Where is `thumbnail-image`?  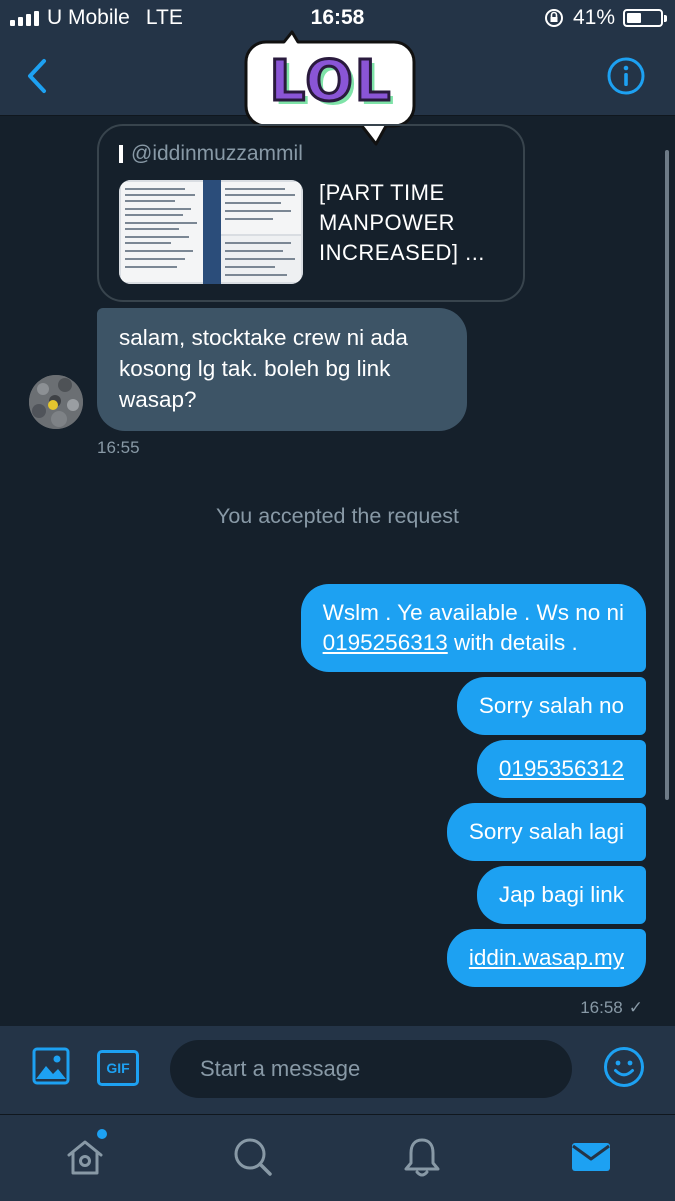 thumbnail-image is located at coordinates (211, 232).